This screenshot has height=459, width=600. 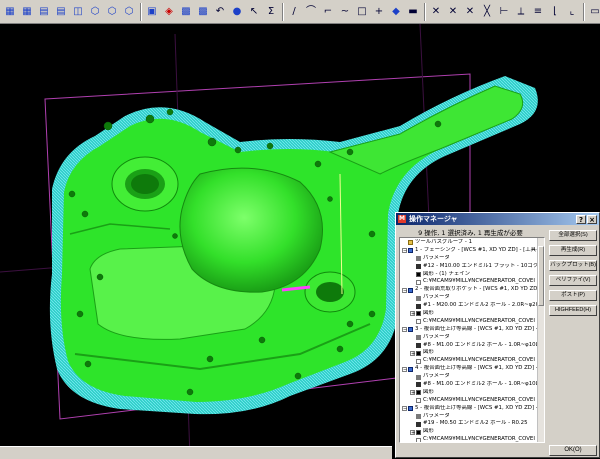 I want to click on trim-icon-1: ✕, so click(x=436, y=12).